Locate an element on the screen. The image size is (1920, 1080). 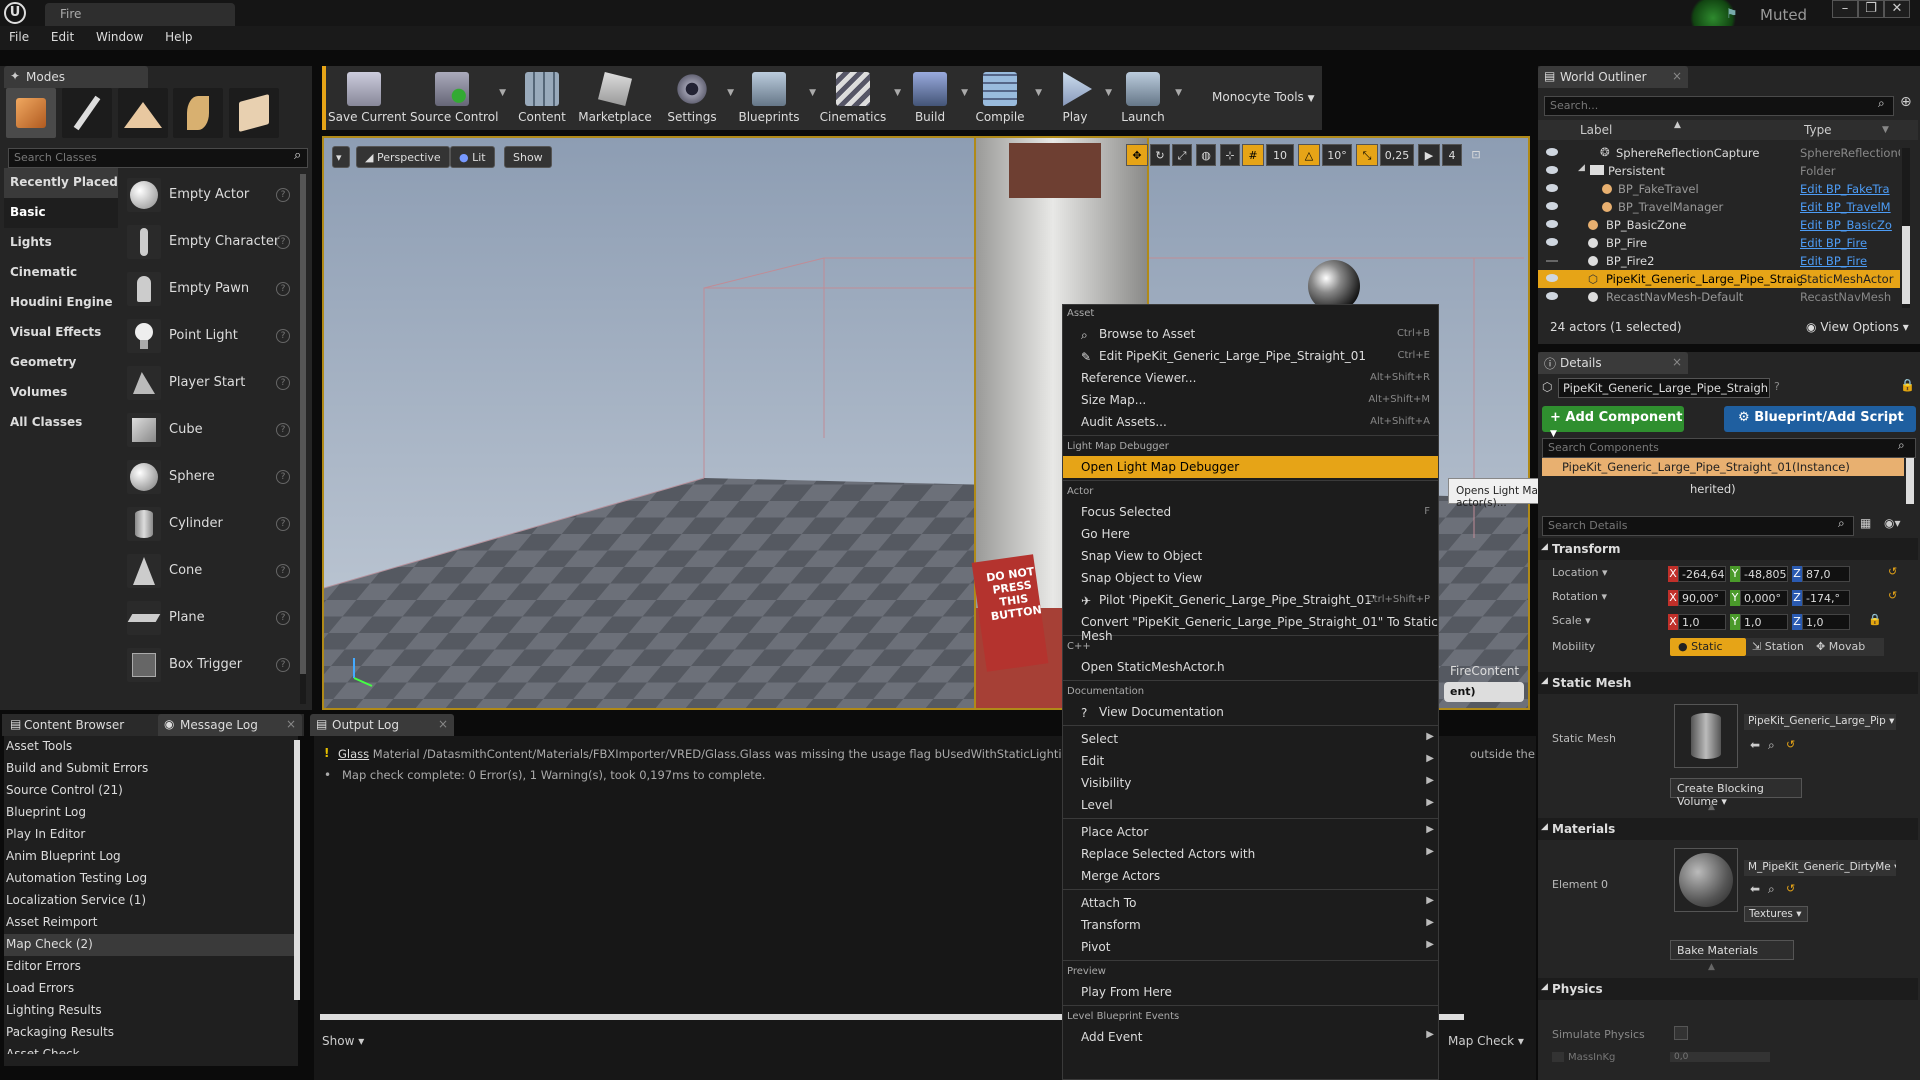
edit-blueprint-link: Edit BP_Fire is located at coordinates (1850, 261).